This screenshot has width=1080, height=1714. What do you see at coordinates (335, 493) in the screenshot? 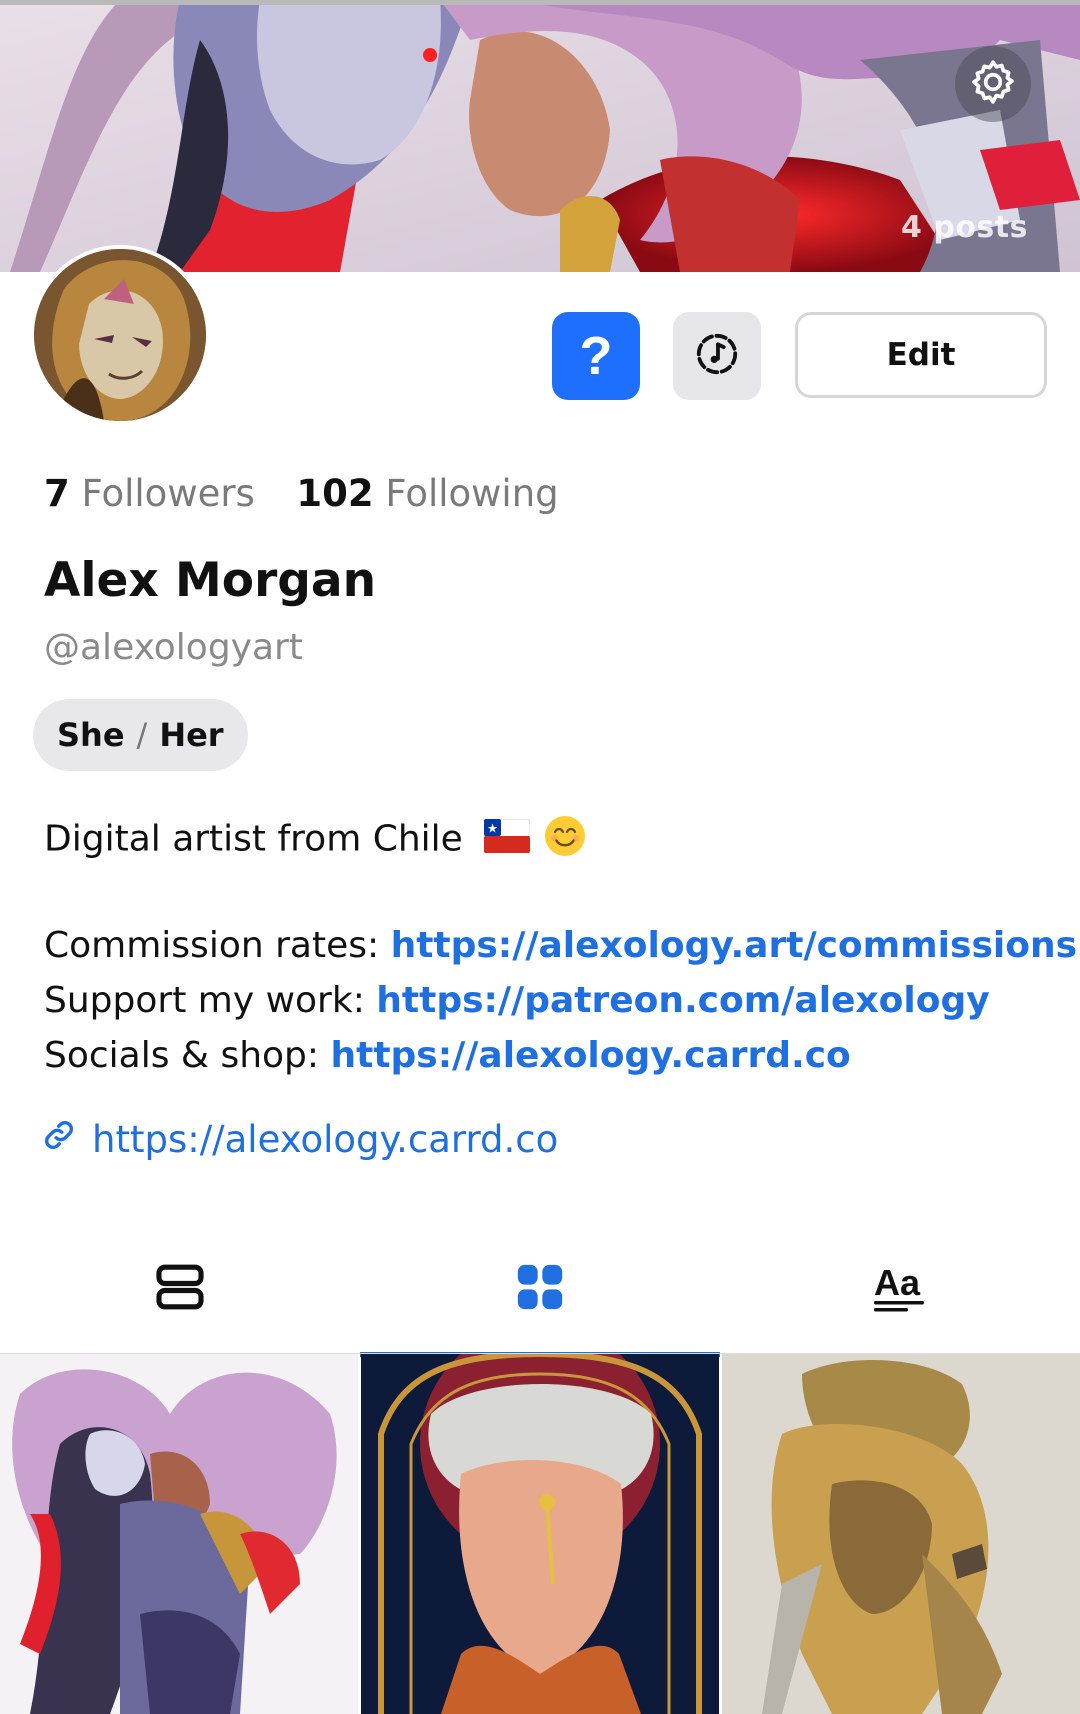
I see `following-count: 102` at bounding box center [335, 493].